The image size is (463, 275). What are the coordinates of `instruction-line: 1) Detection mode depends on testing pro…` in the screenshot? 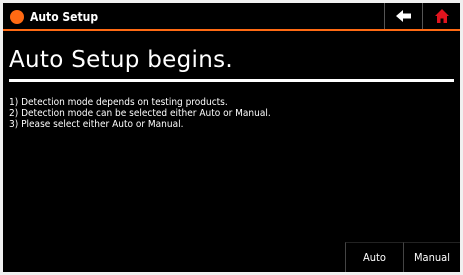 It's located at (118, 102).